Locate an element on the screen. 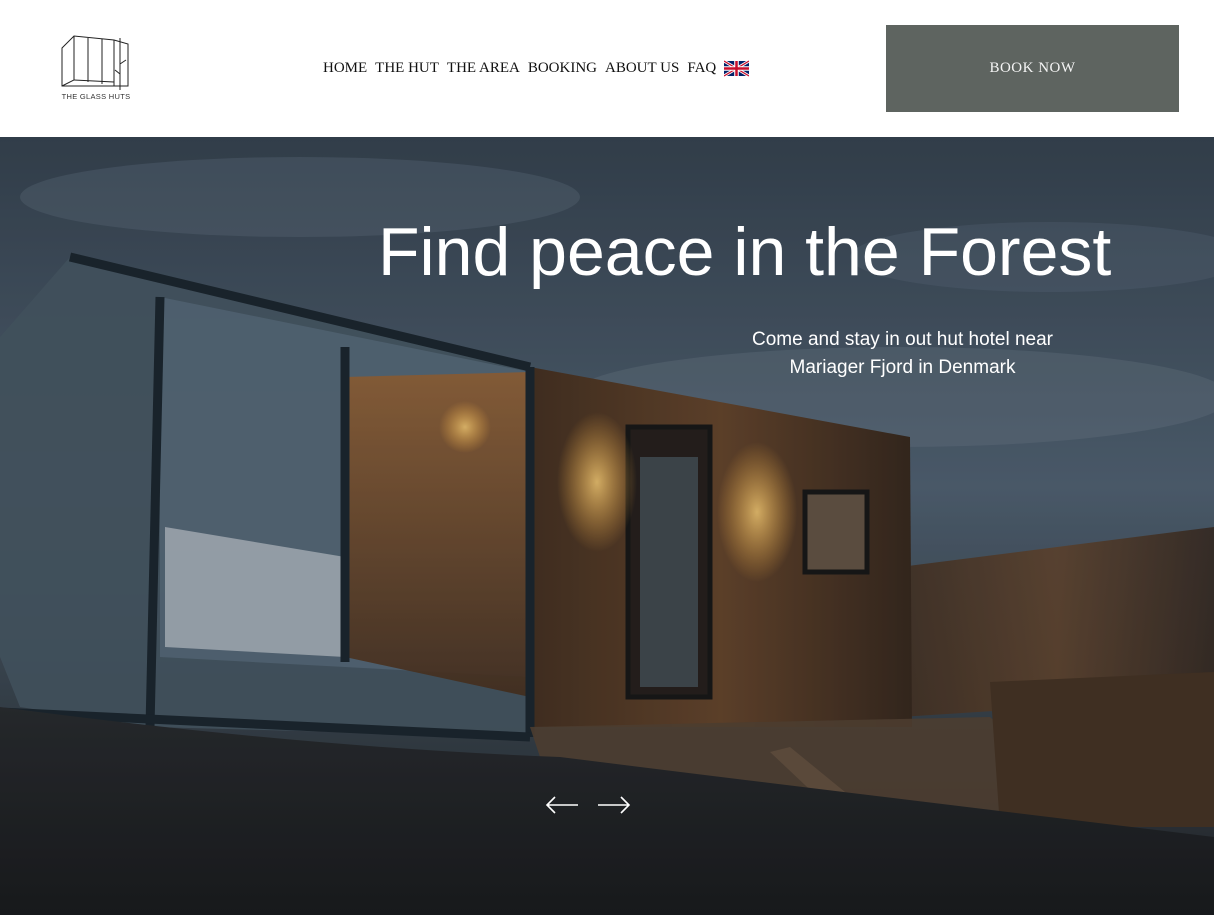 This screenshot has height=915, width=1214. book-now-label: BOOK NOW is located at coordinates (1032, 68).